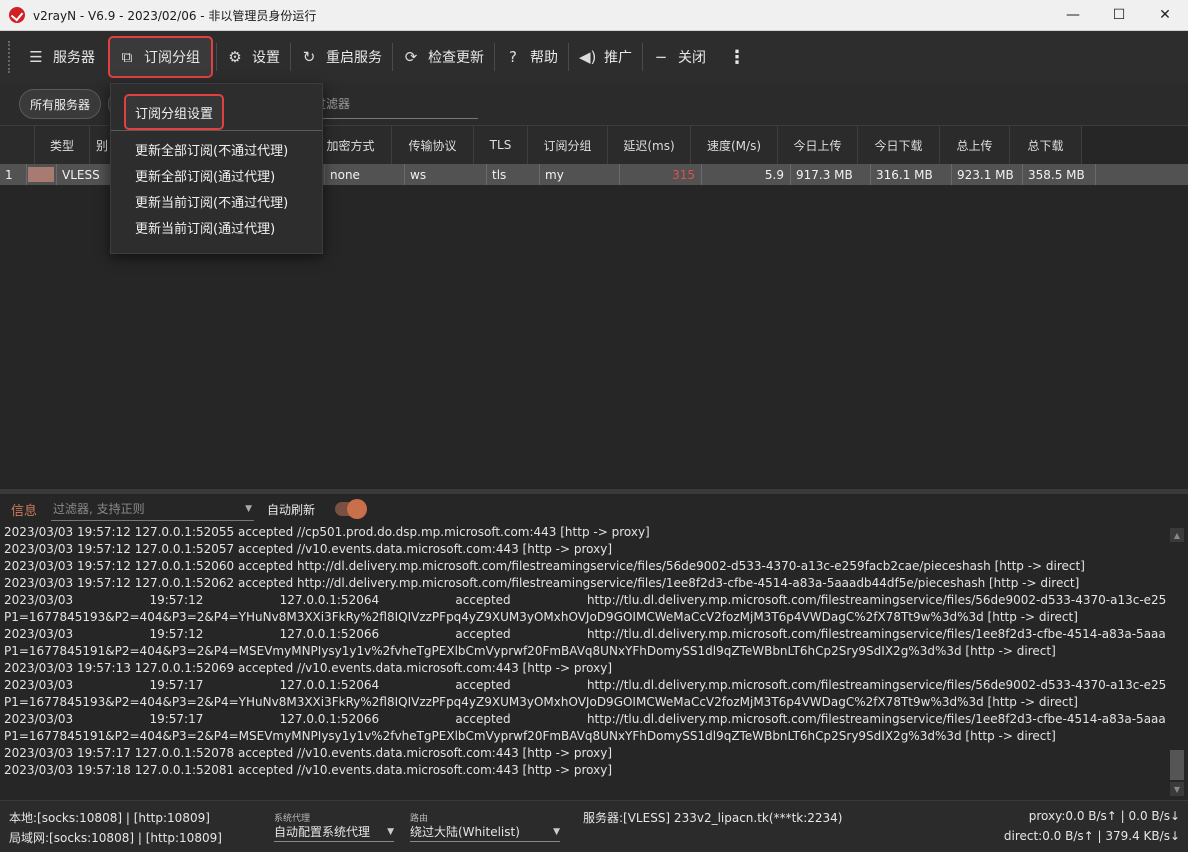 The width and height of the screenshot is (1188, 852). I want to click on restart-service-button: ↻ 重启服务, so click(341, 57).